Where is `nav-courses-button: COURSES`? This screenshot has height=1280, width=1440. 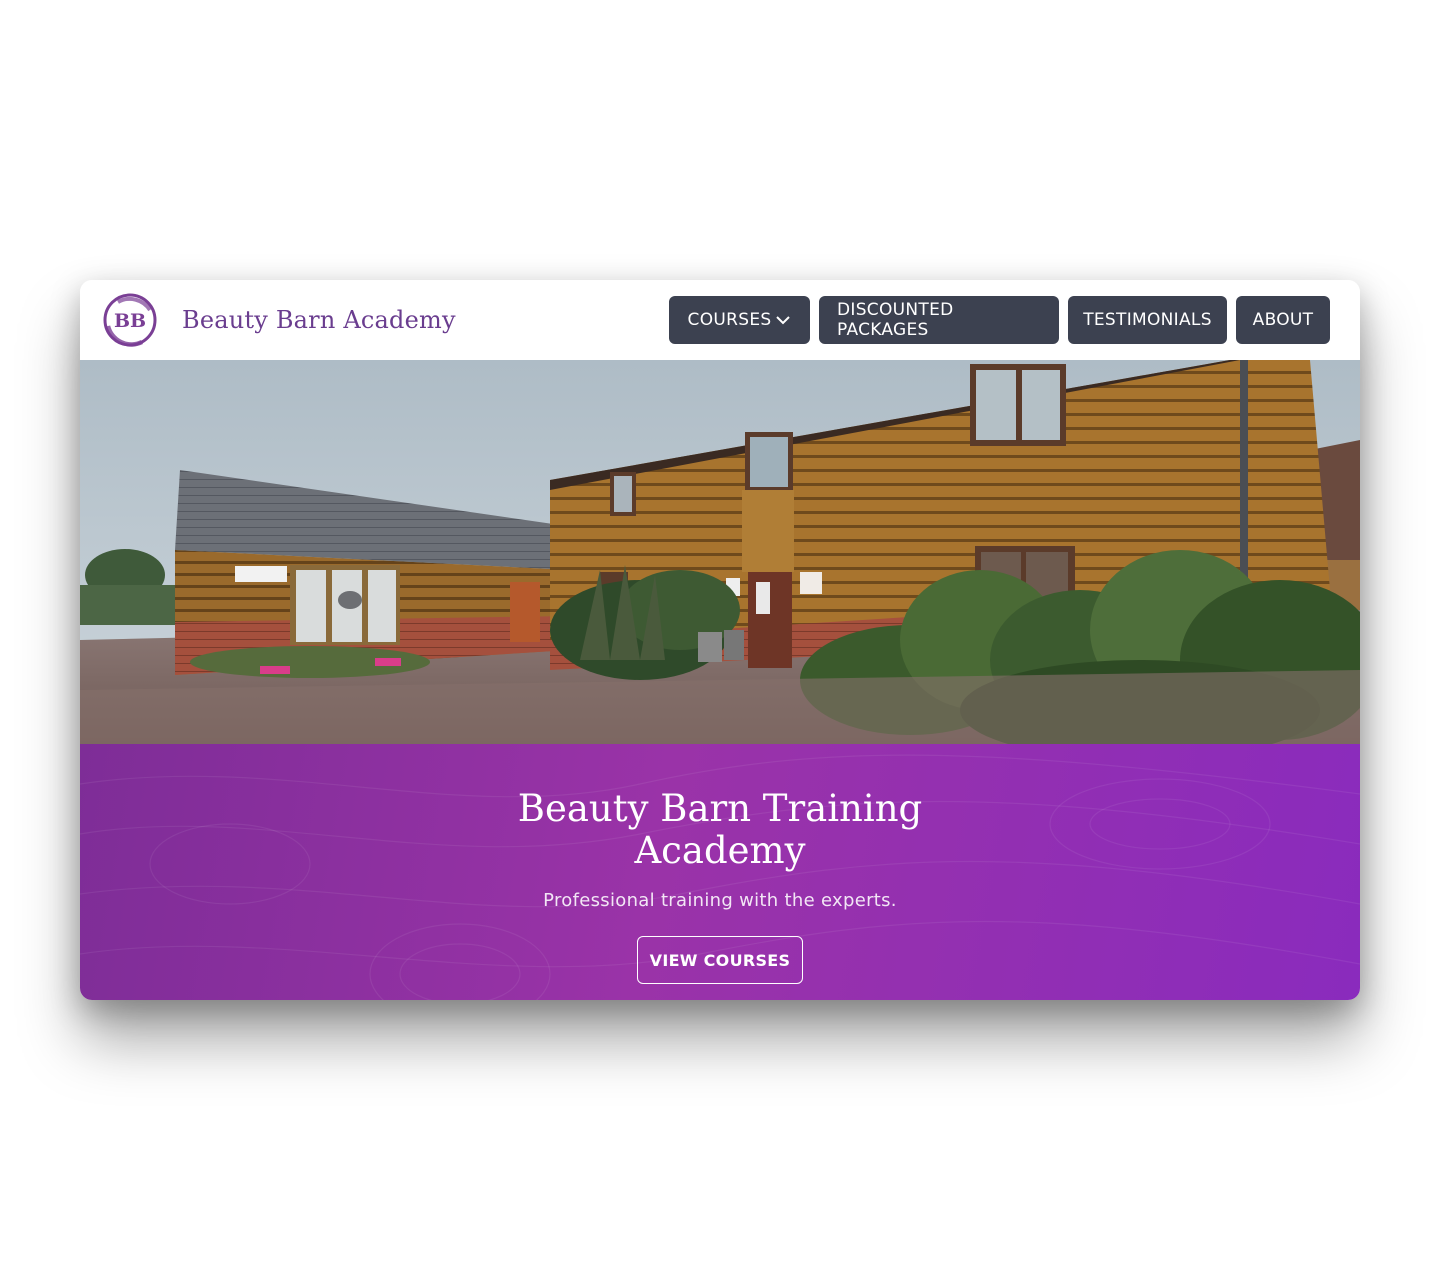 nav-courses-button: COURSES is located at coordinates (739, 320).